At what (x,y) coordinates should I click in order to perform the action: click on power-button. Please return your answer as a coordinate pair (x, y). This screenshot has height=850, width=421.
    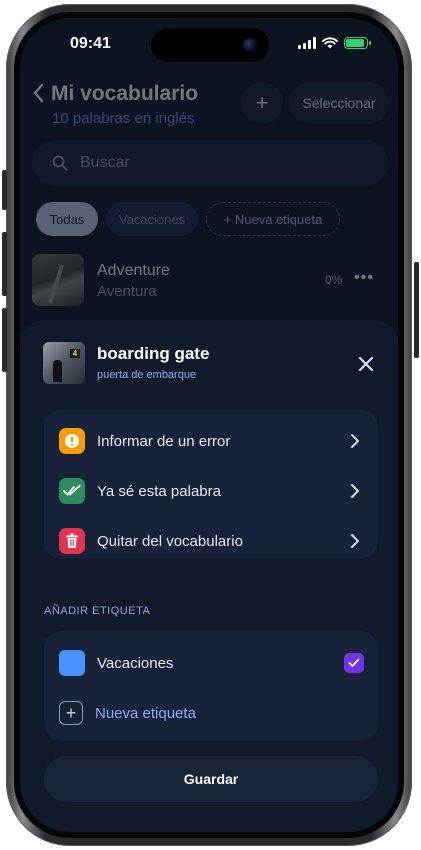
    Looking at the image, I should click on (416, 310).